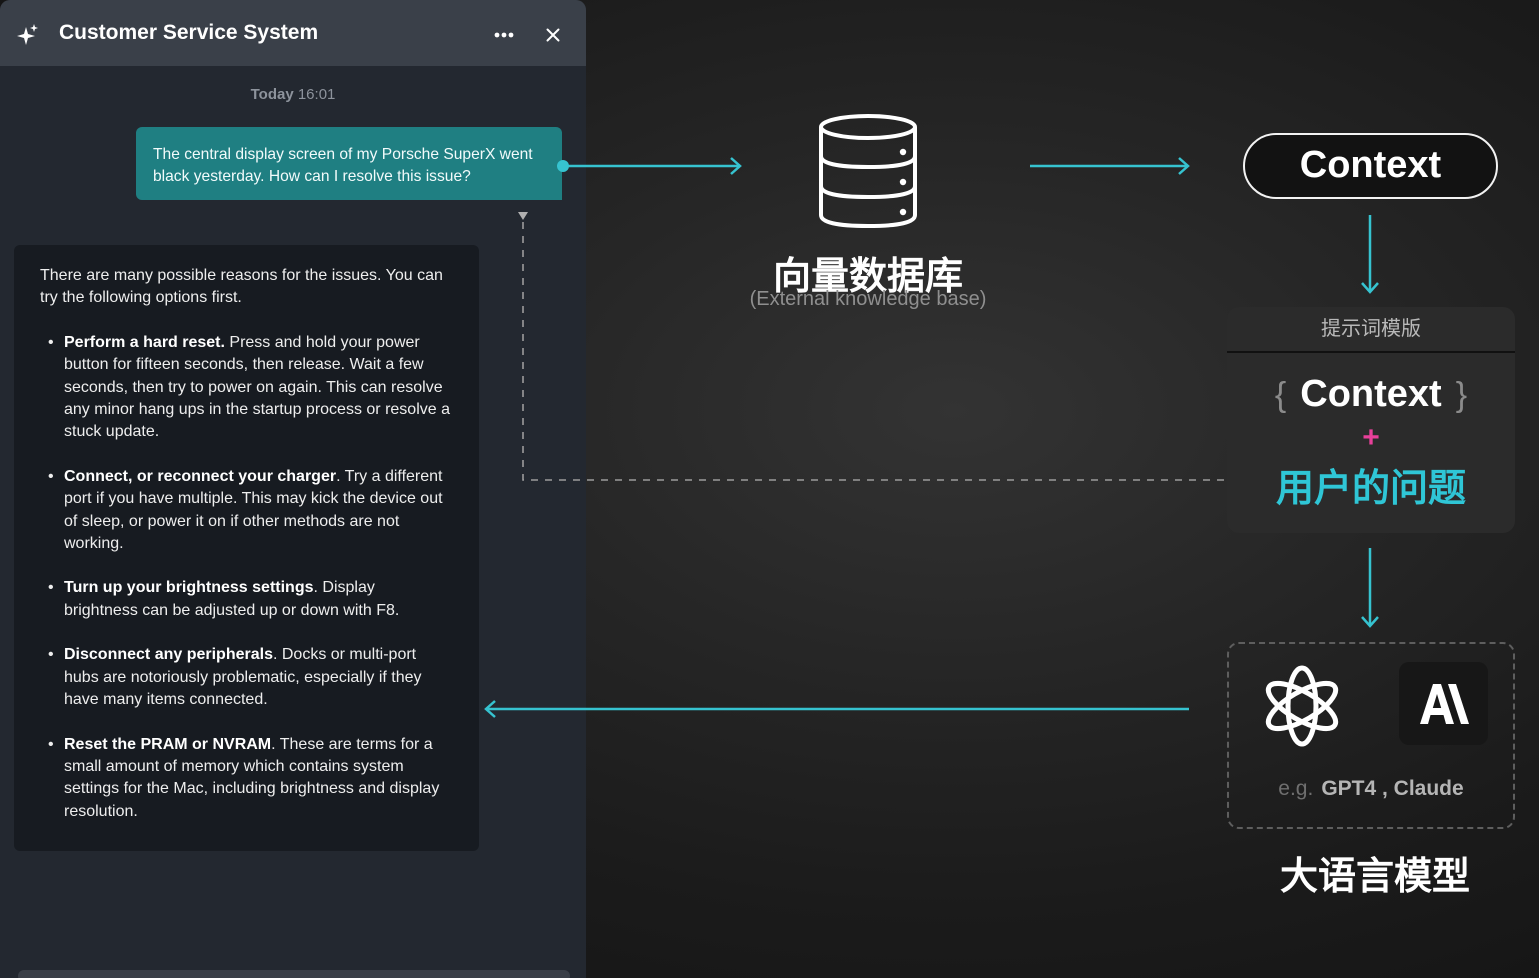 The width and height of the screenshot is (1539, 978). Describe the element at coordinates (868, 171) in the screenshot. I see `database-icon` at that location.